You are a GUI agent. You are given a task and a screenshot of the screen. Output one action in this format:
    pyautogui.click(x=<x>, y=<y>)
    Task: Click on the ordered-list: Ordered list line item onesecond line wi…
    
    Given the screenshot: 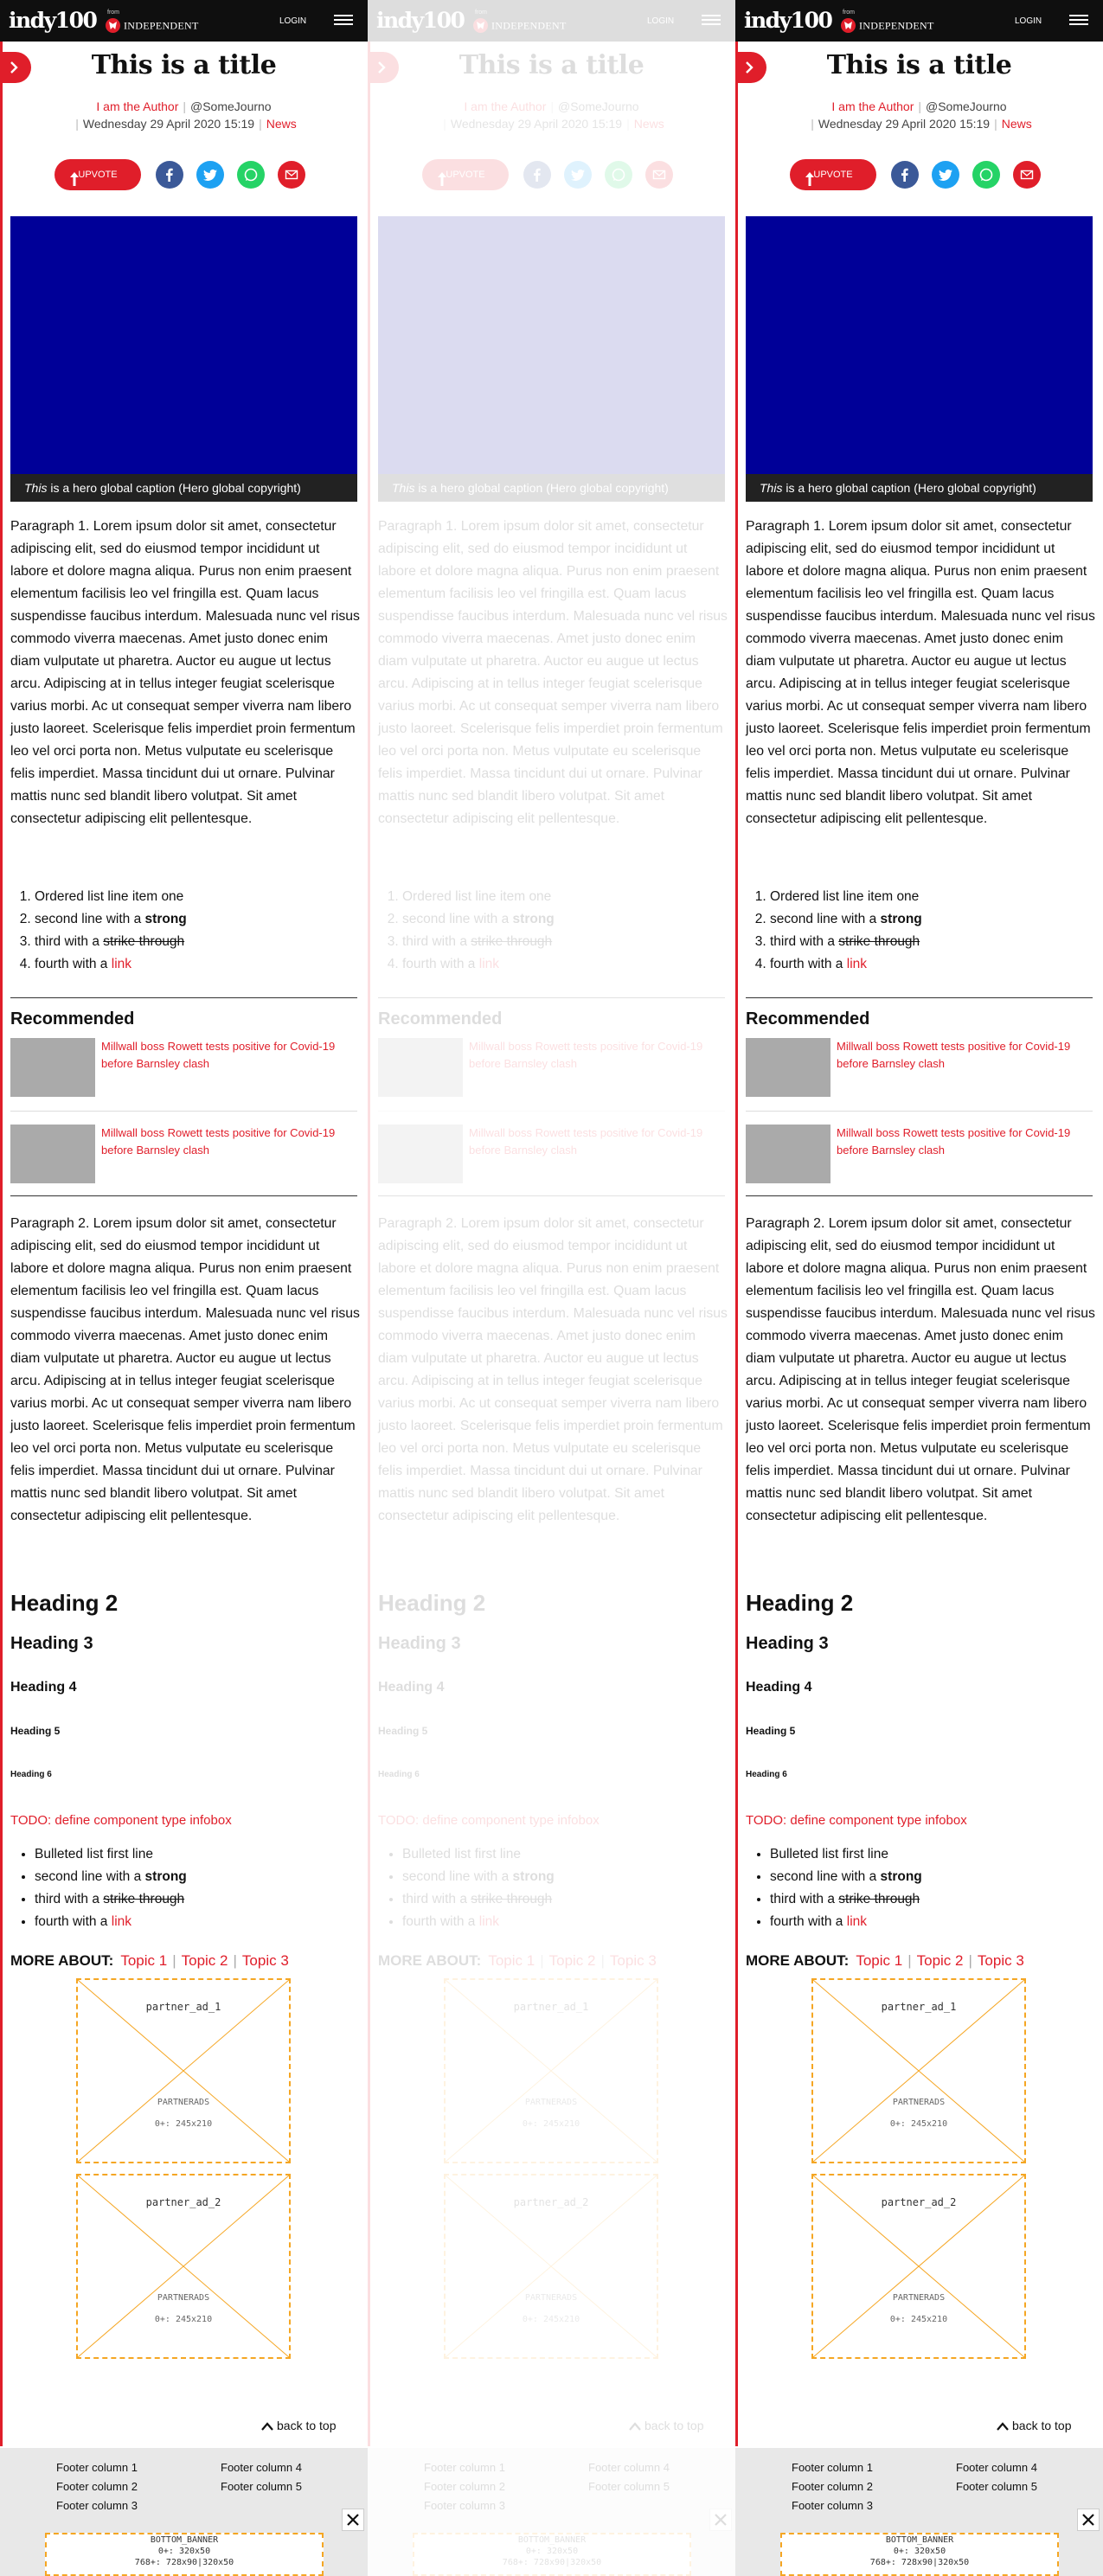 What is the action you would take?
    pyautogui.click(x=183, y=931)
    